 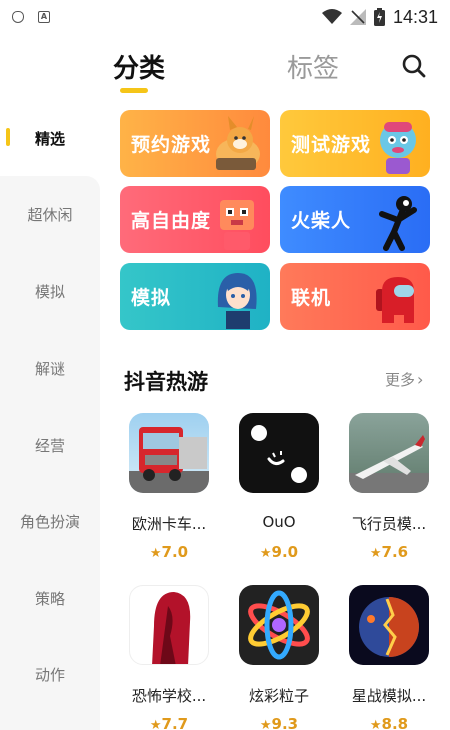 What do you see at coordinates (321, 221) in the screenshot?
I see `category-label: 火柴人` at bounding box center [321, 221].